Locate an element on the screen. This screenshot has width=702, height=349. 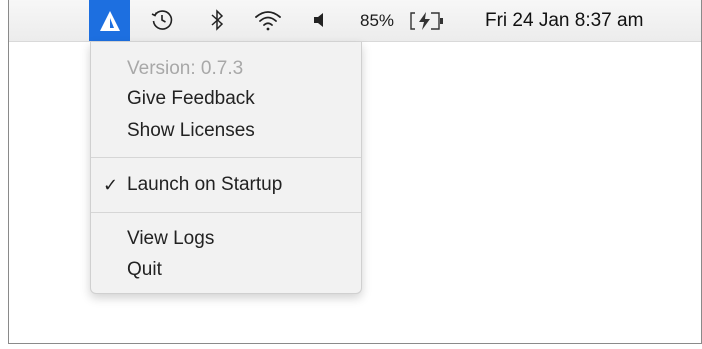
view-logs-menu-item: View Logs is located at coordinates (226, 239).